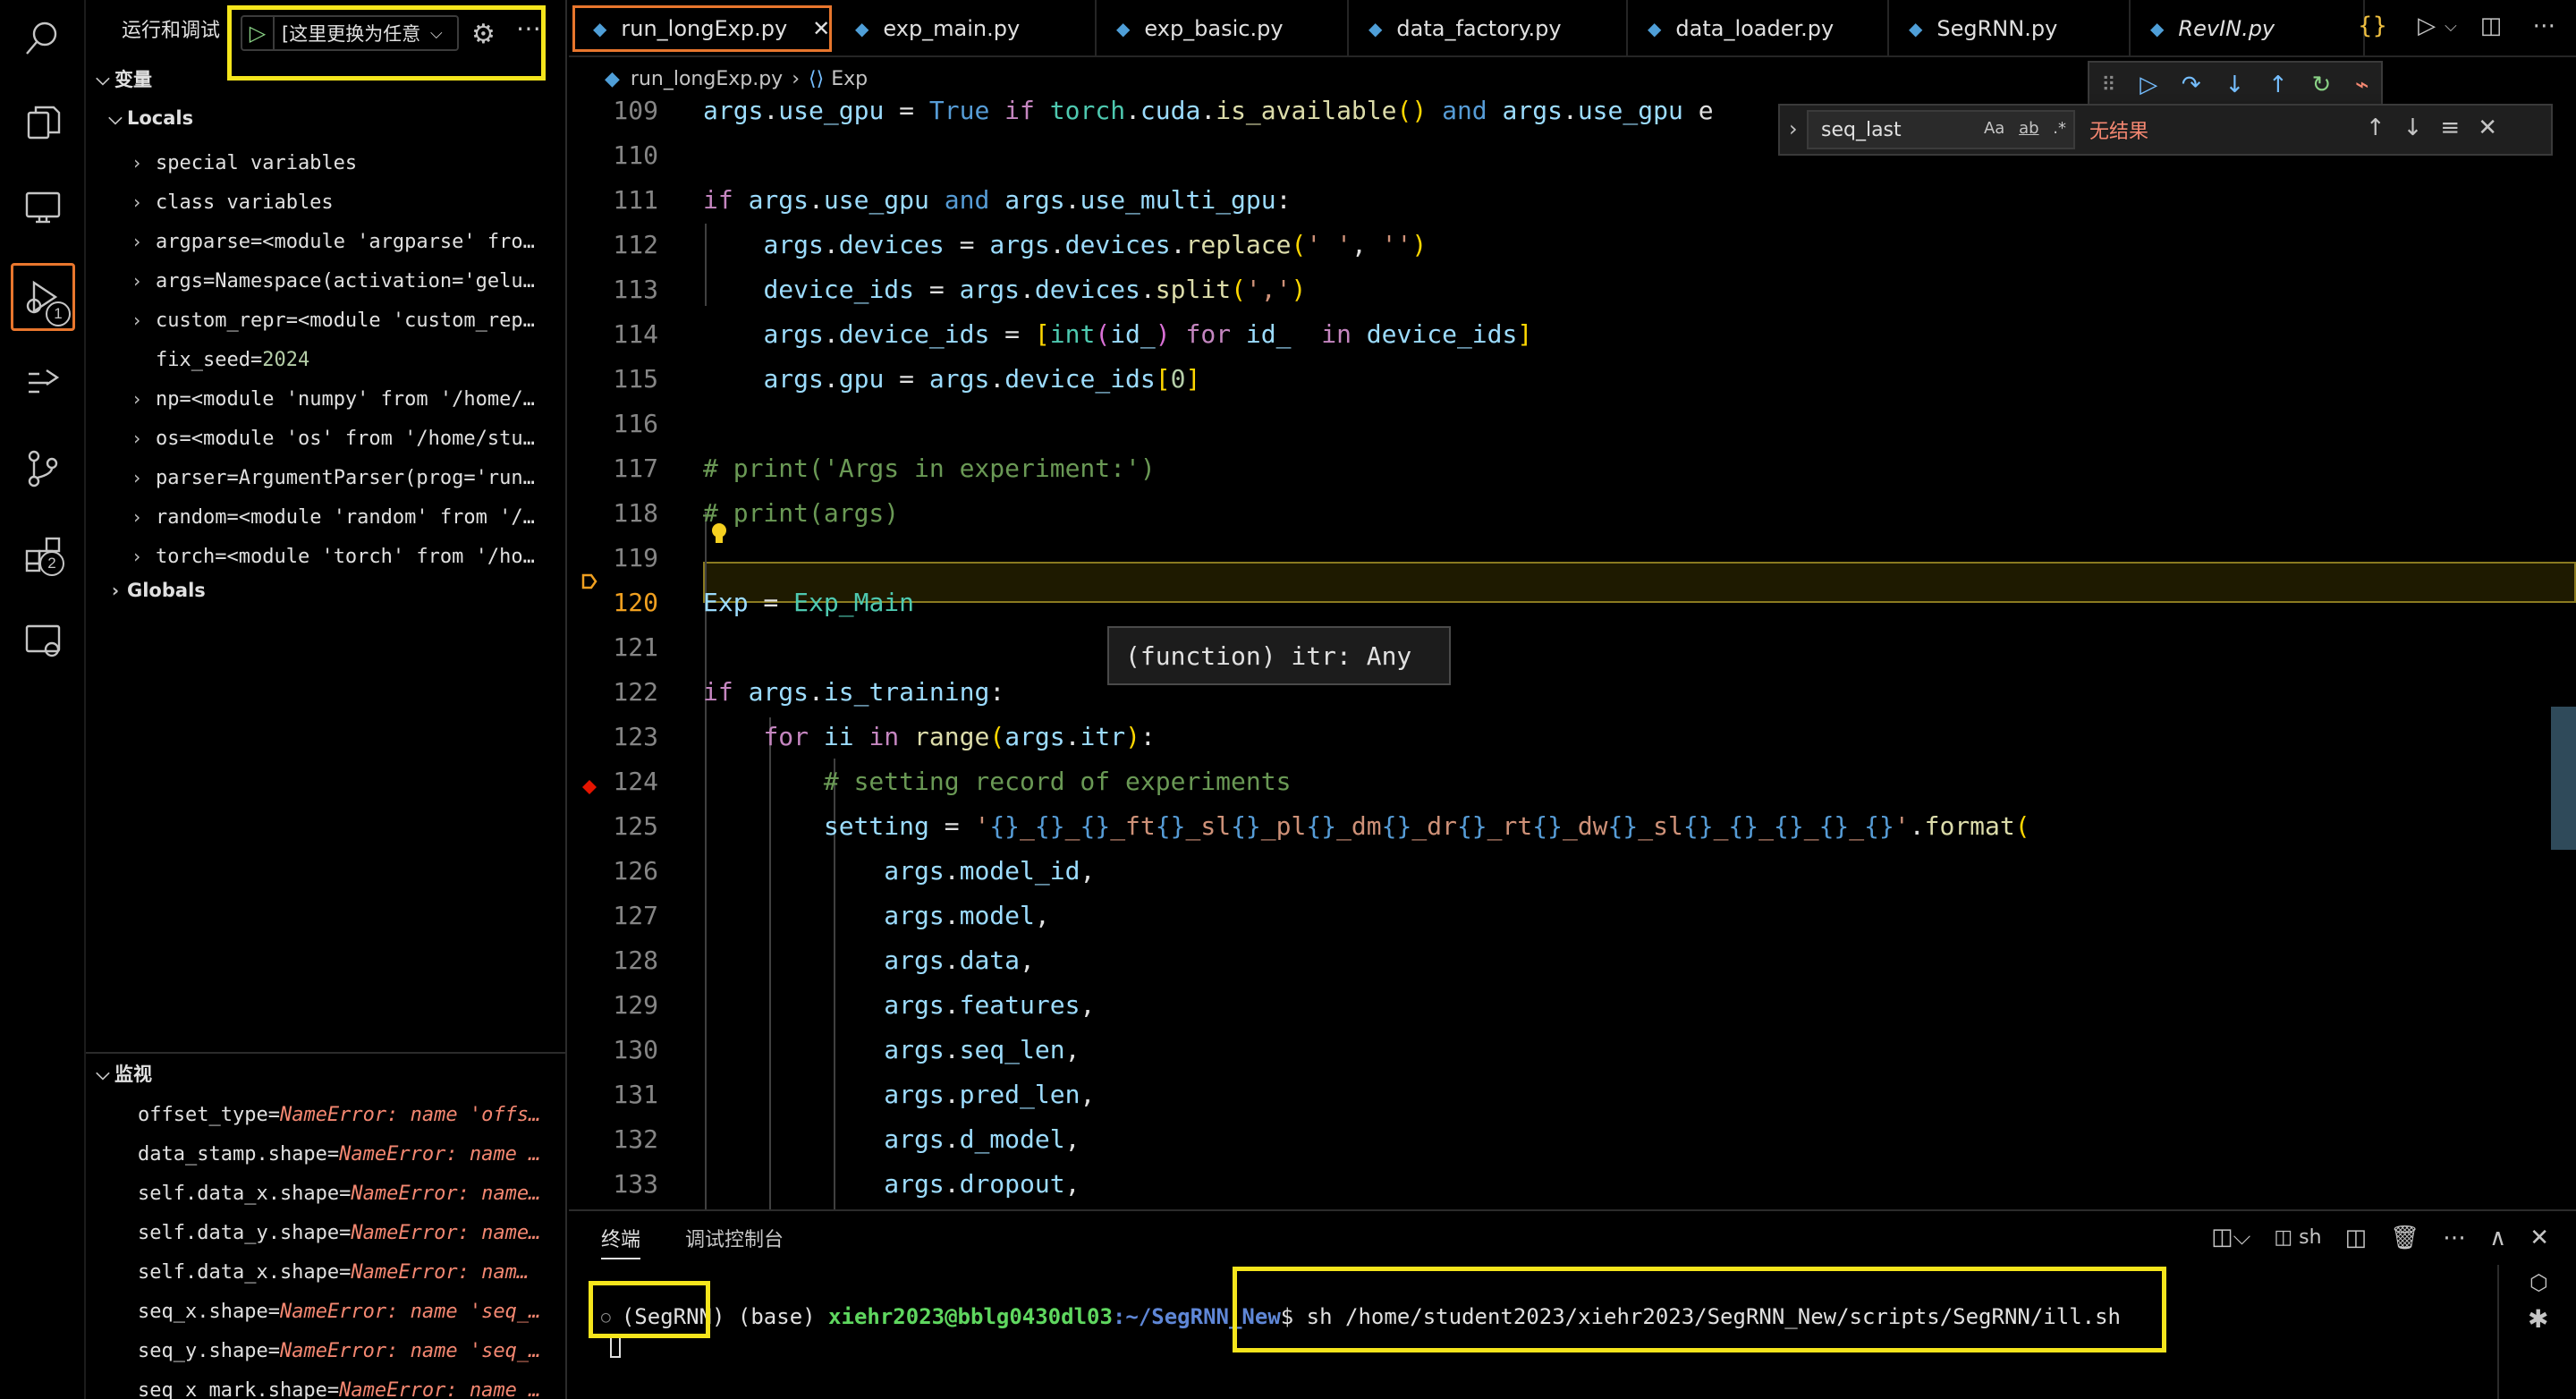 This screenshot has width=2576, height=1399. I want to click on code-line: 126 args.model_id,, so click(1572, 870).